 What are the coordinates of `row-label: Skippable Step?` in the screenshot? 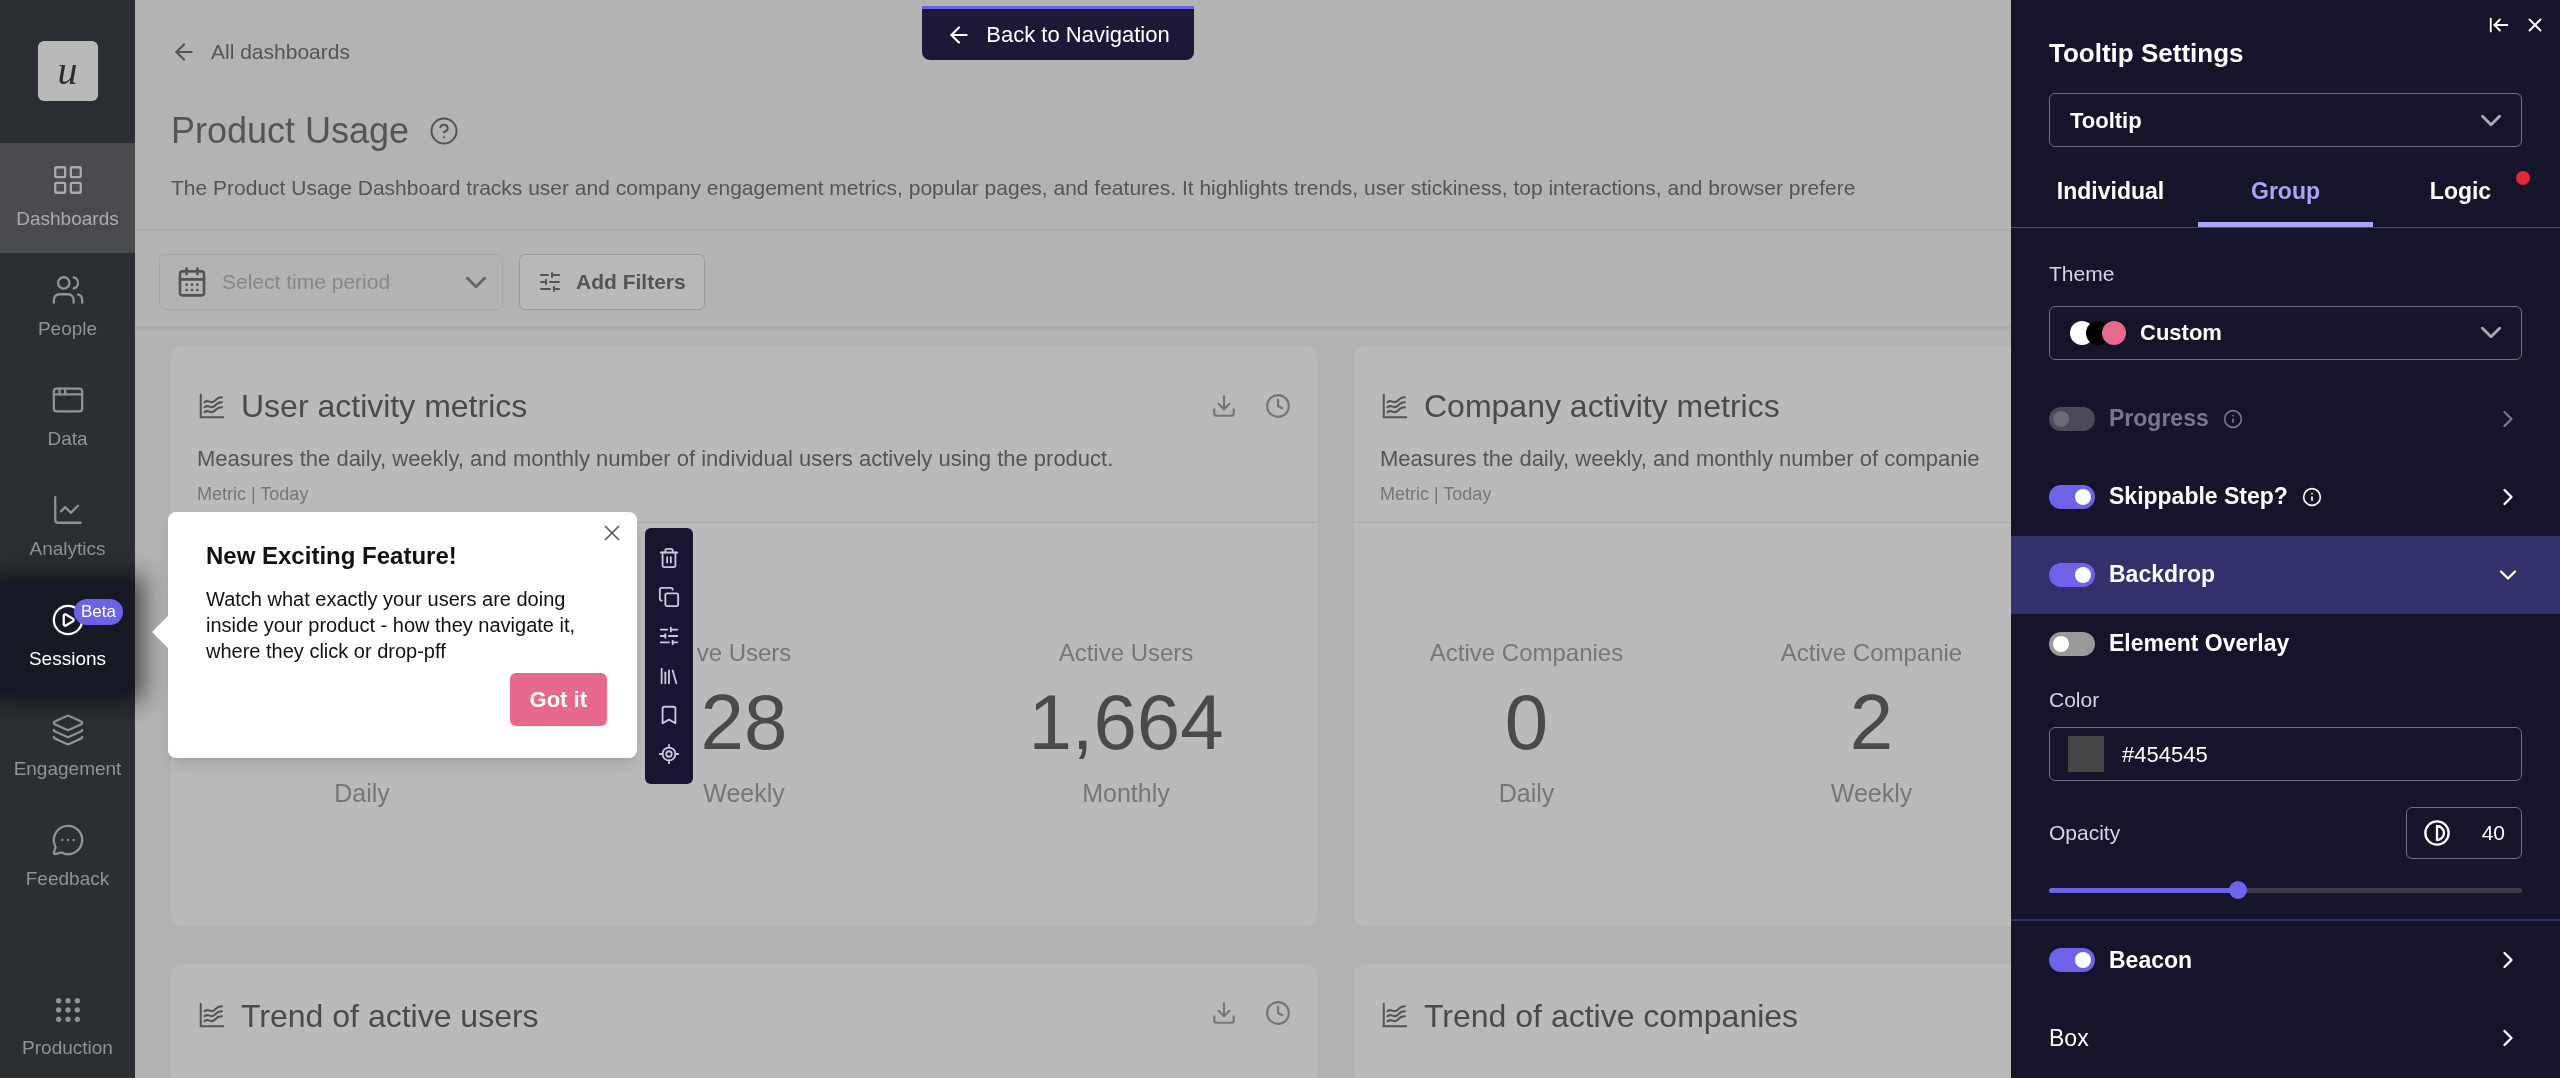 It's located at (2198, 497).